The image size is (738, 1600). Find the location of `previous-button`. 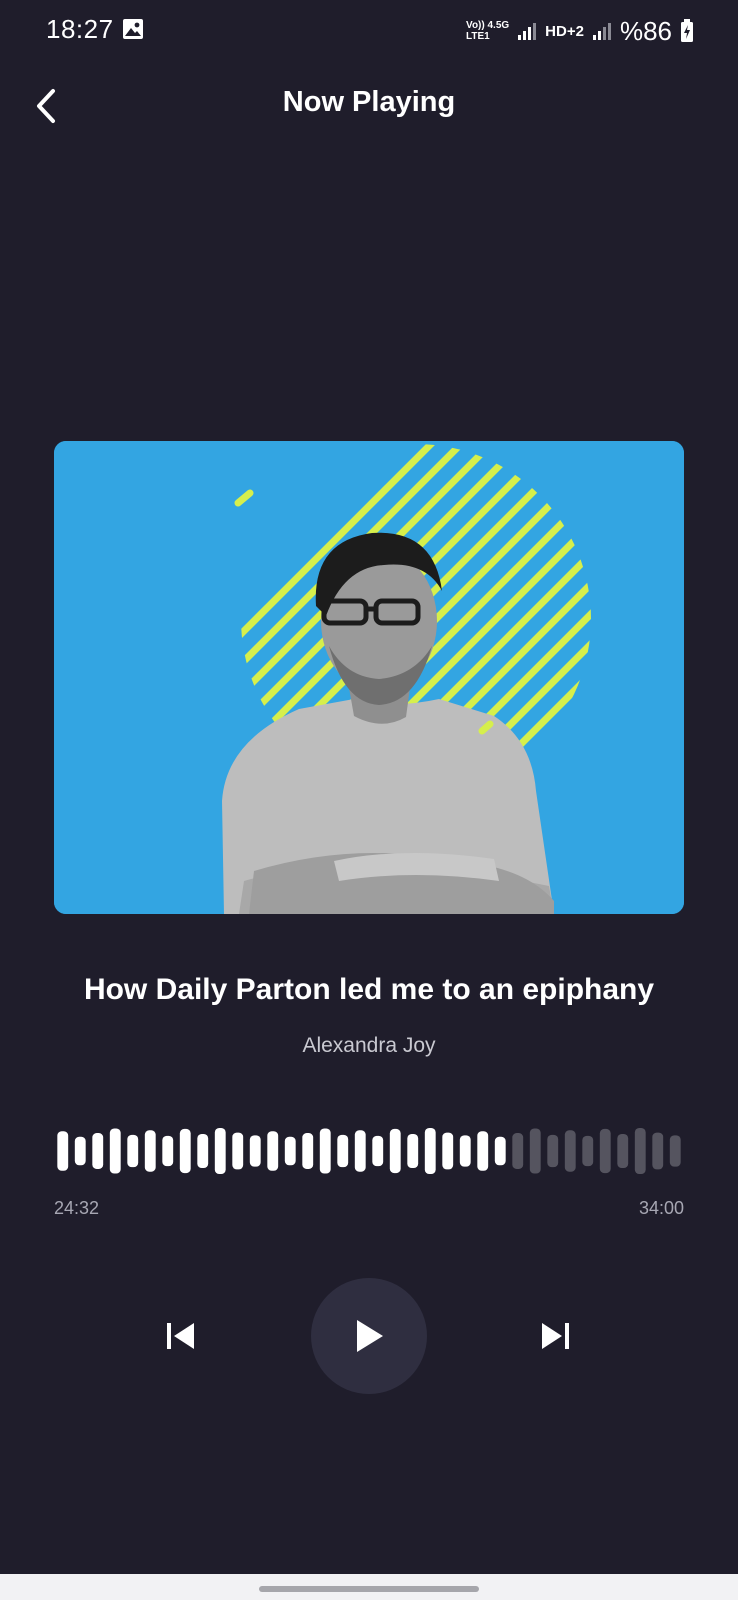

previous-button is located at coordinates (180, 1336).